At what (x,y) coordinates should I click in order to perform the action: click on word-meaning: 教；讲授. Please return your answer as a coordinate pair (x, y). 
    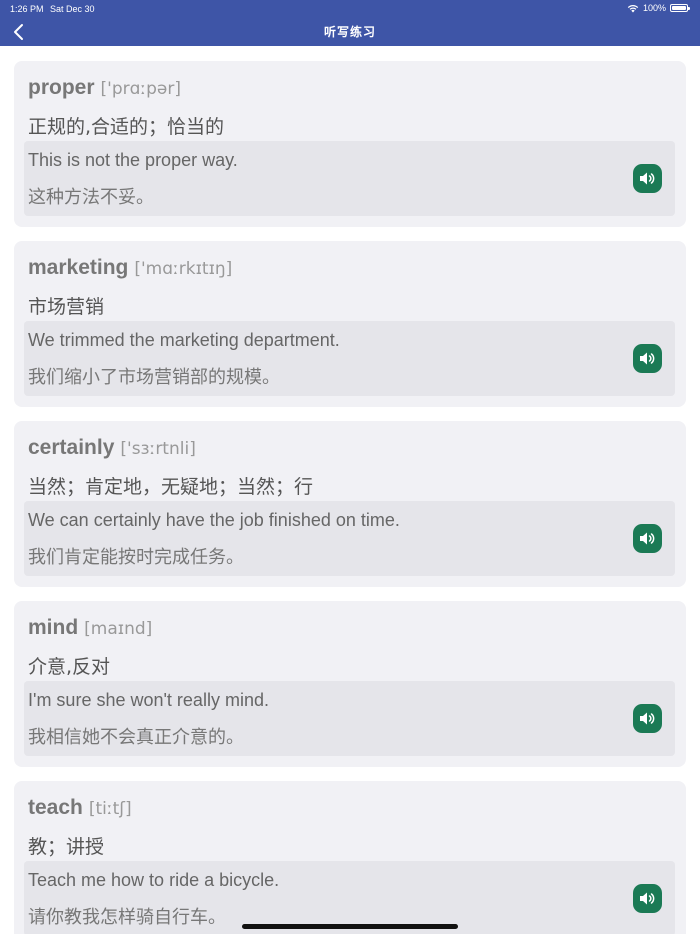
    Looking at the image, I should click on (66, 847).